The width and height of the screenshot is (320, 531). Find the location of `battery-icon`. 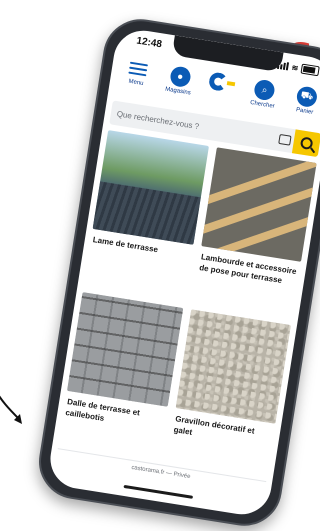

battery-icon is located at coordinates (310, 70).